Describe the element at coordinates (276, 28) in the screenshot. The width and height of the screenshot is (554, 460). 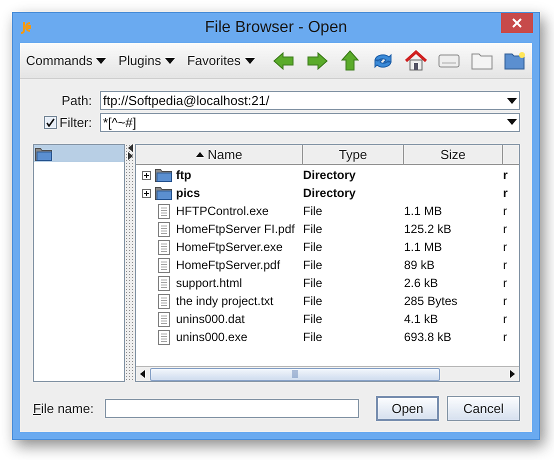
I see `window-title: File Browser - Open` at that location.